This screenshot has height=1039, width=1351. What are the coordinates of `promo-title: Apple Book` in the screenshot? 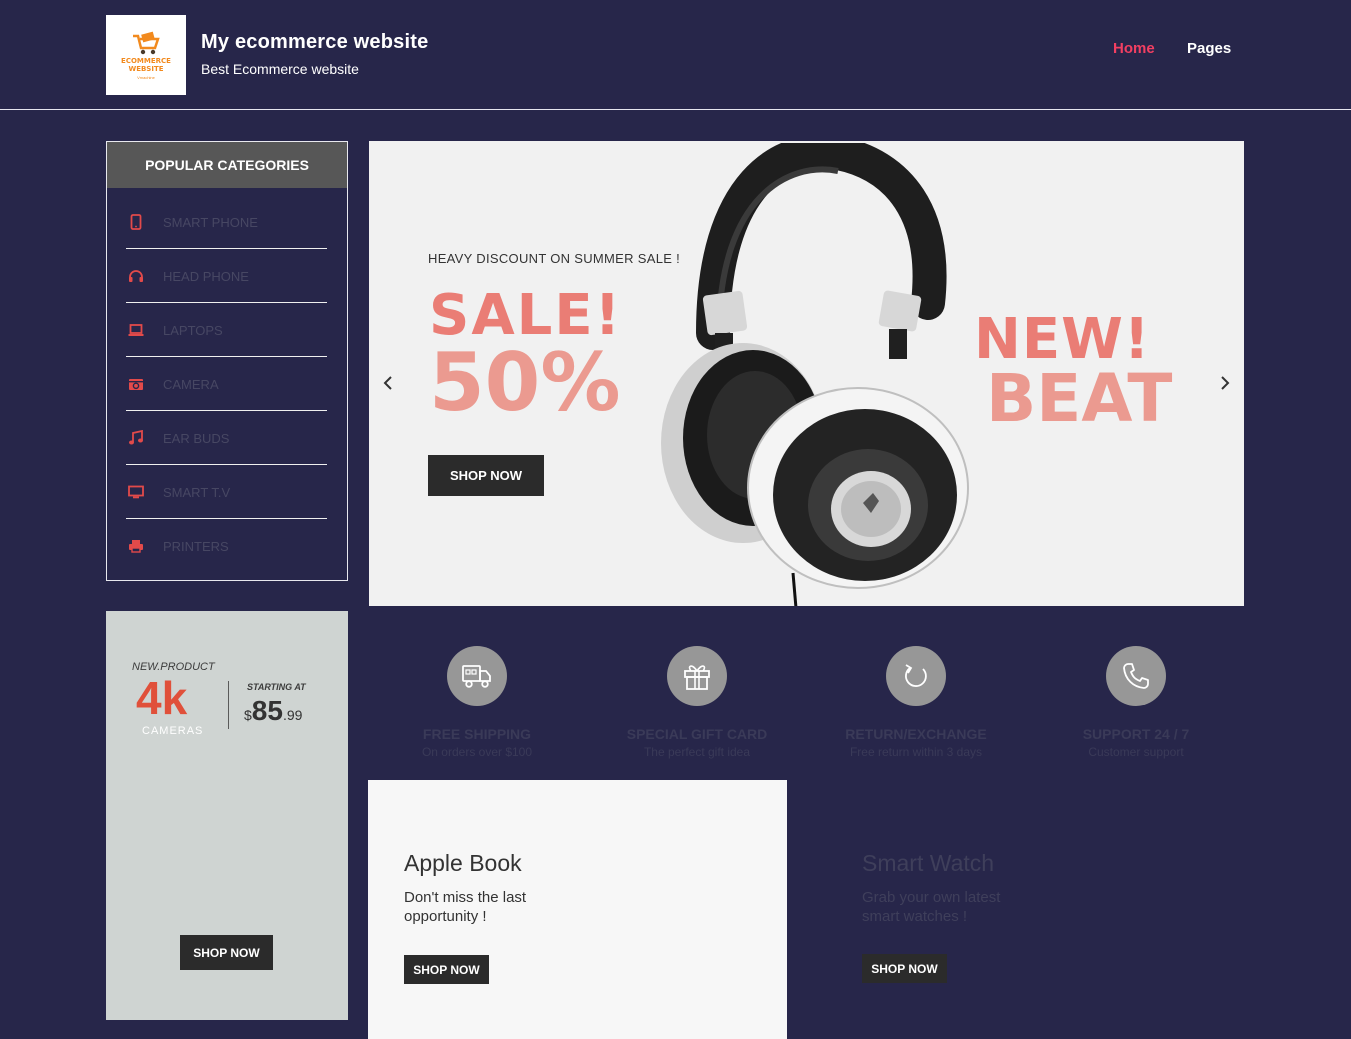 It's located at (463, 863).